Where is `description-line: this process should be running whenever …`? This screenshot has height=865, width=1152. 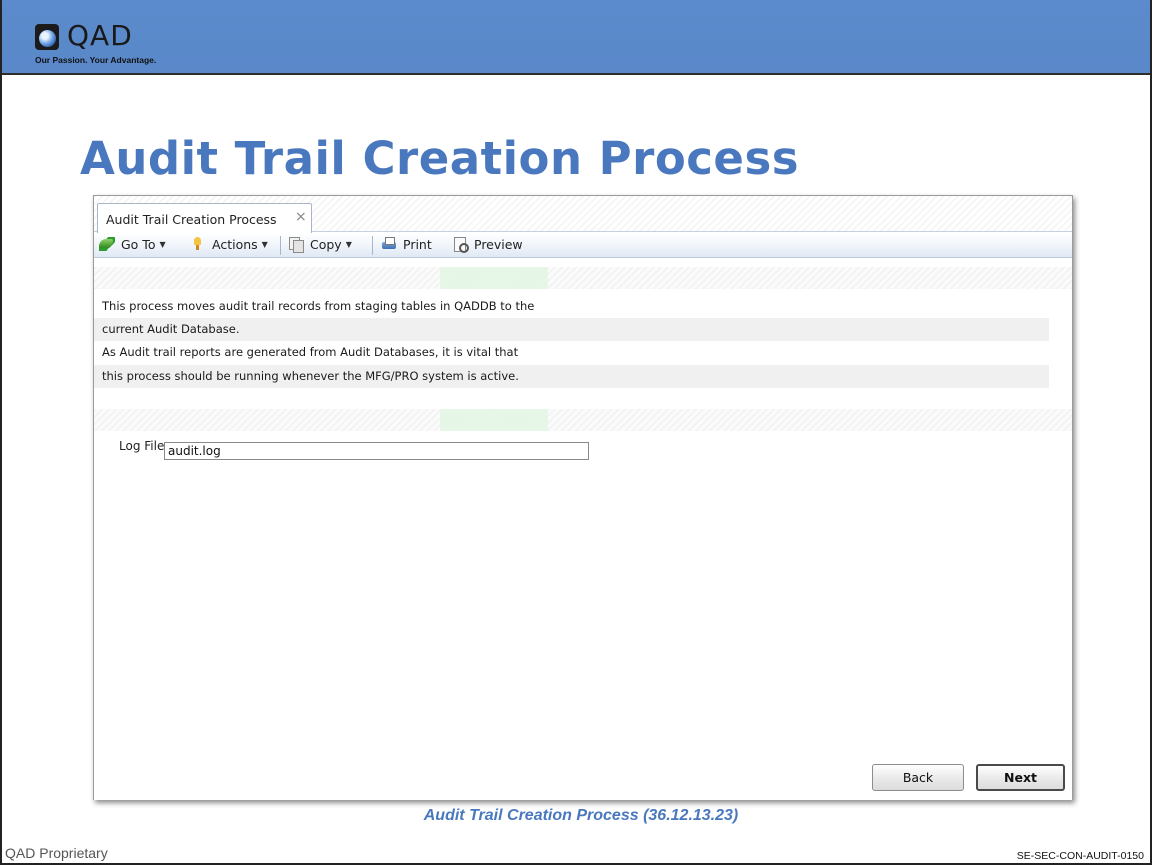 description-line: this process should be running whenever … is located at coordinates (571, 376).